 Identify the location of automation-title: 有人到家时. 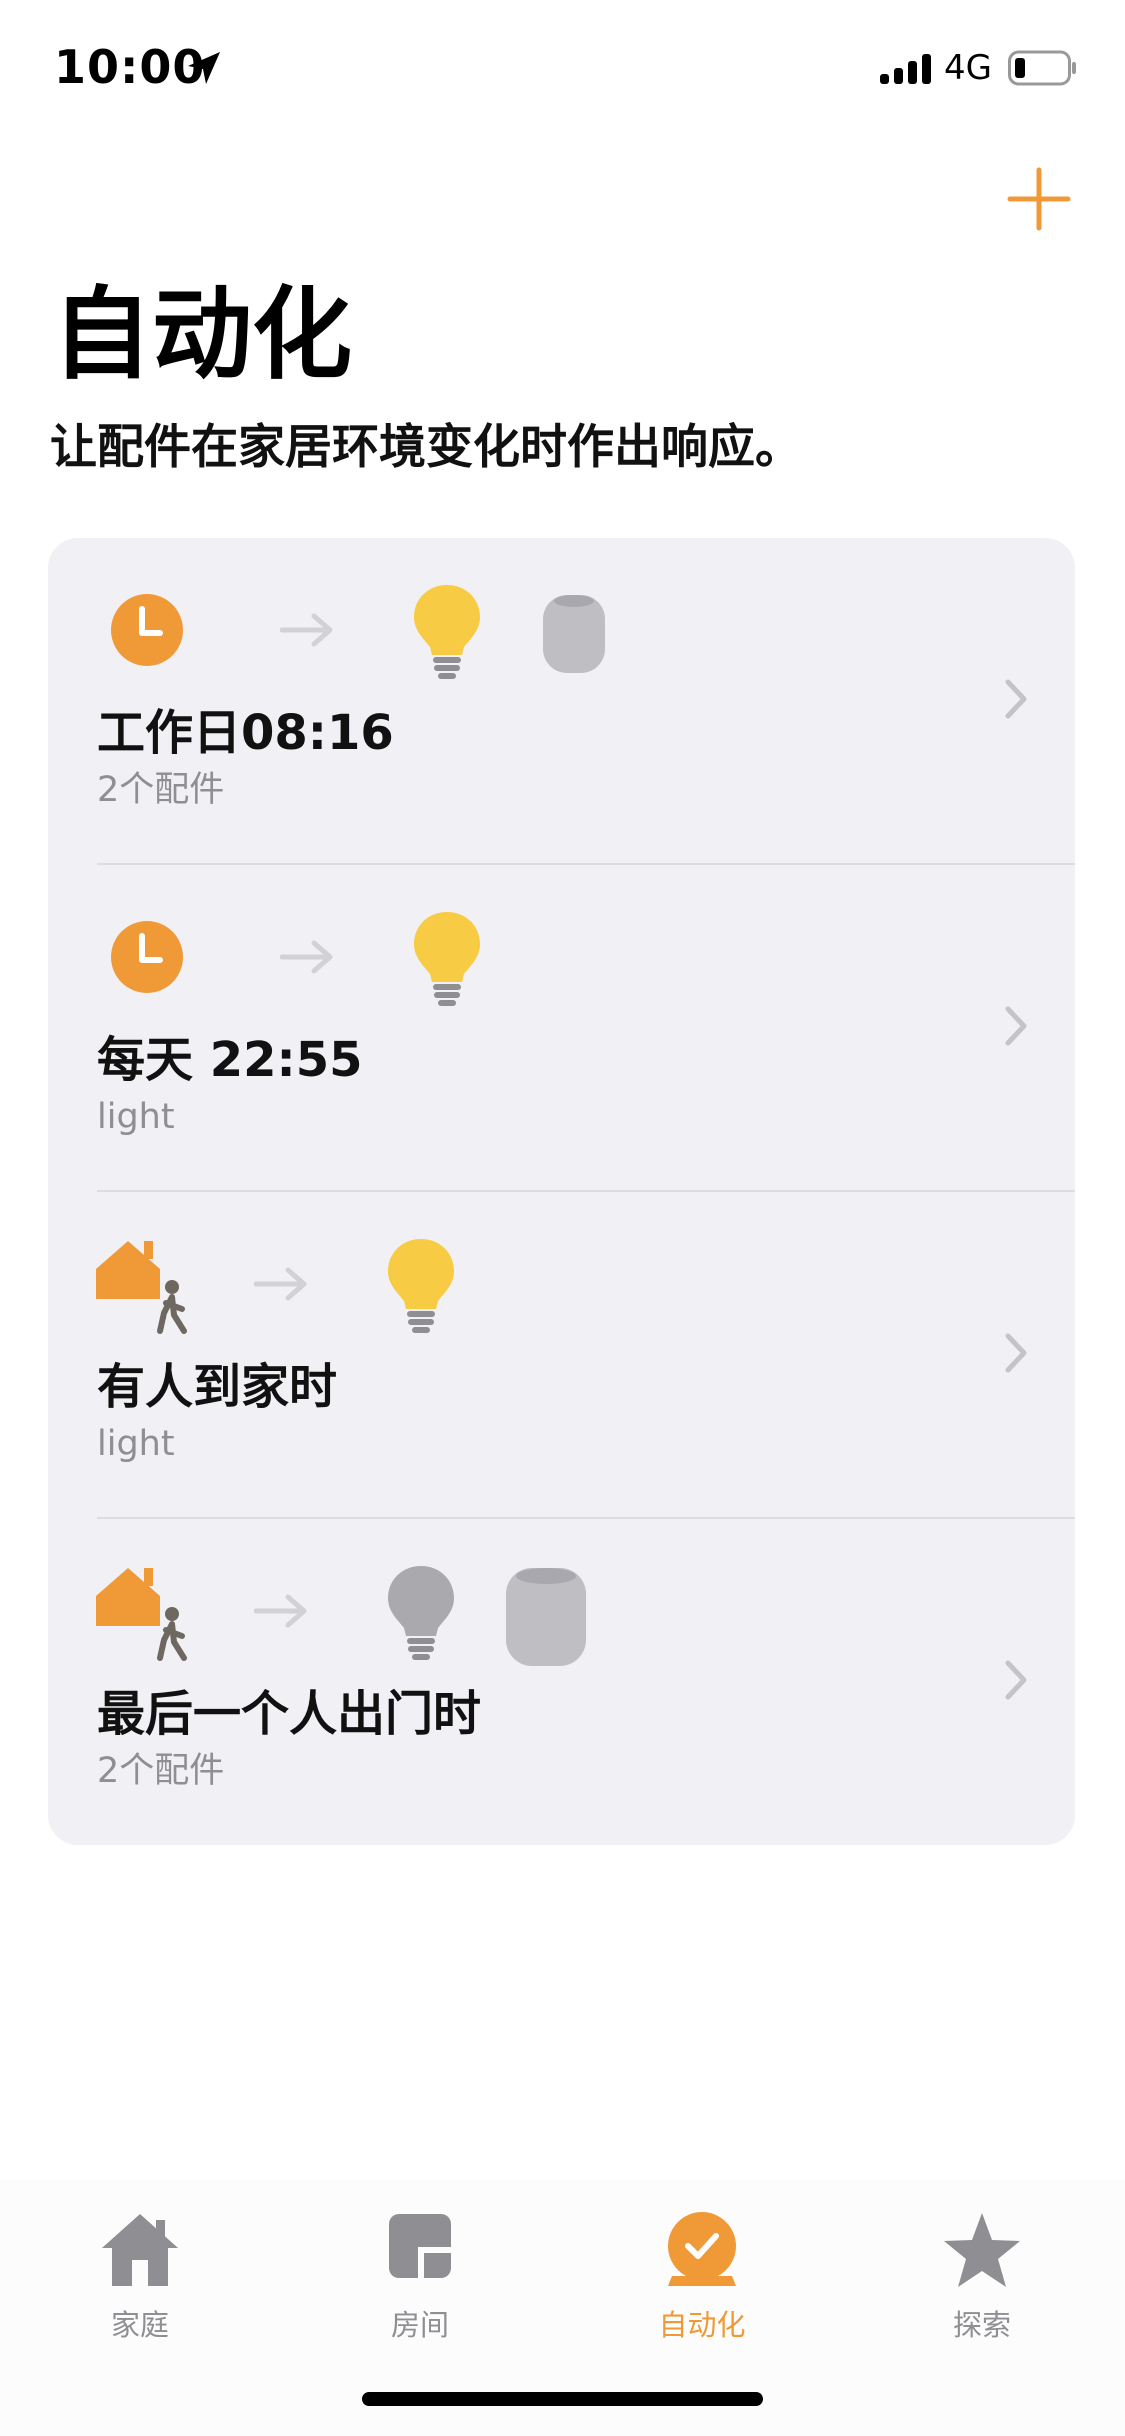
(217, 1387).